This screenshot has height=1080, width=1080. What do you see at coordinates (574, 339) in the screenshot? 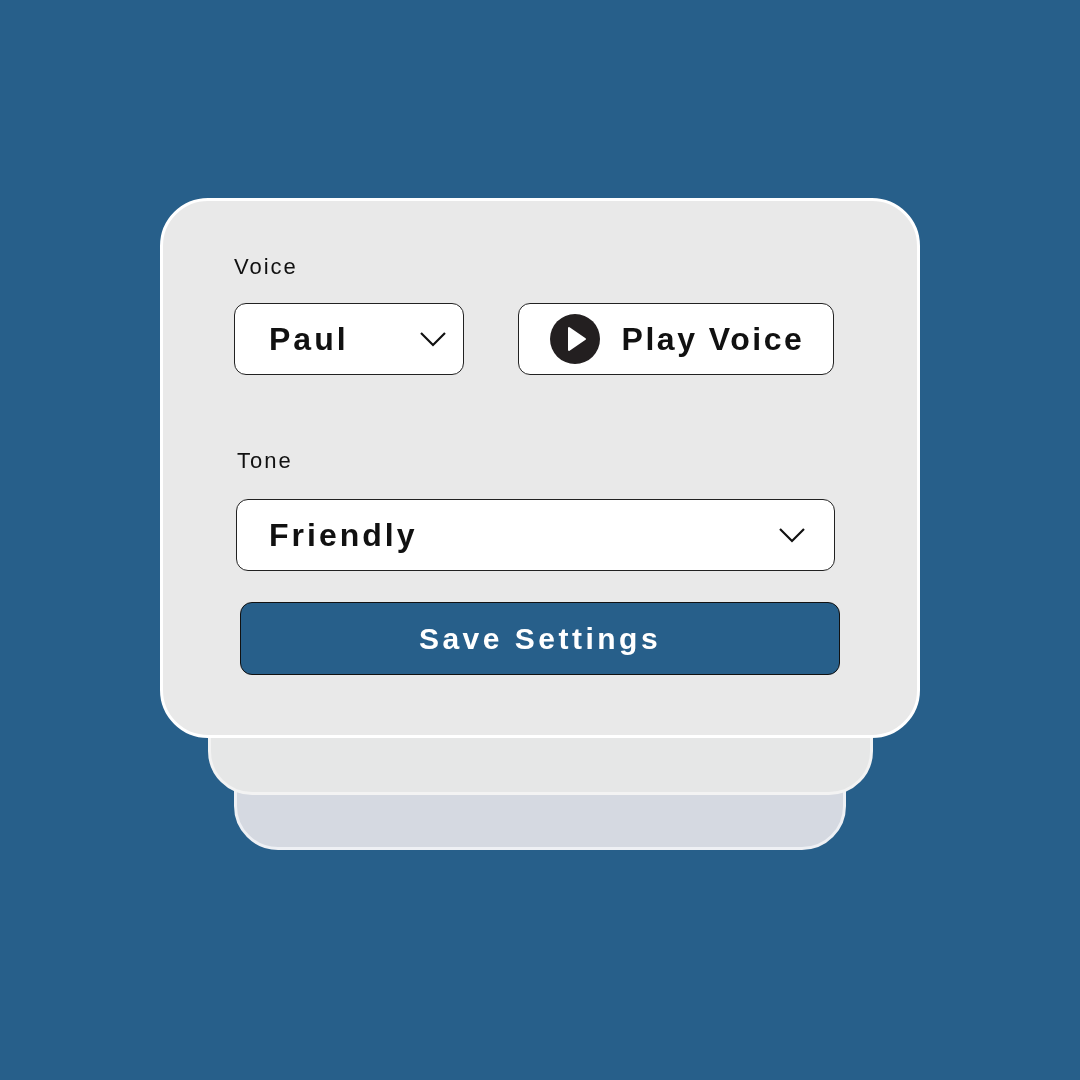
I see `play-icon` at bounding box center [574, 339].